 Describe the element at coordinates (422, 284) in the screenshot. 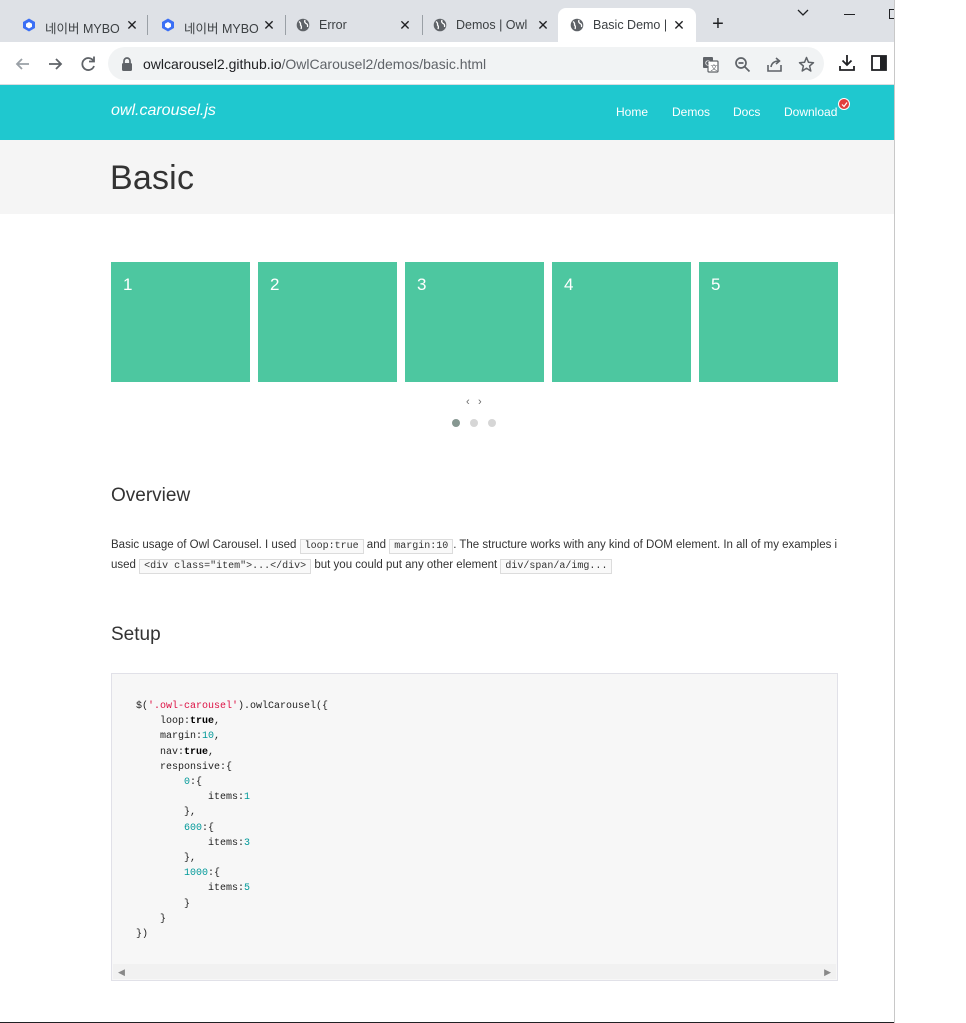

I see `carousel-item-label: 3` at that location.